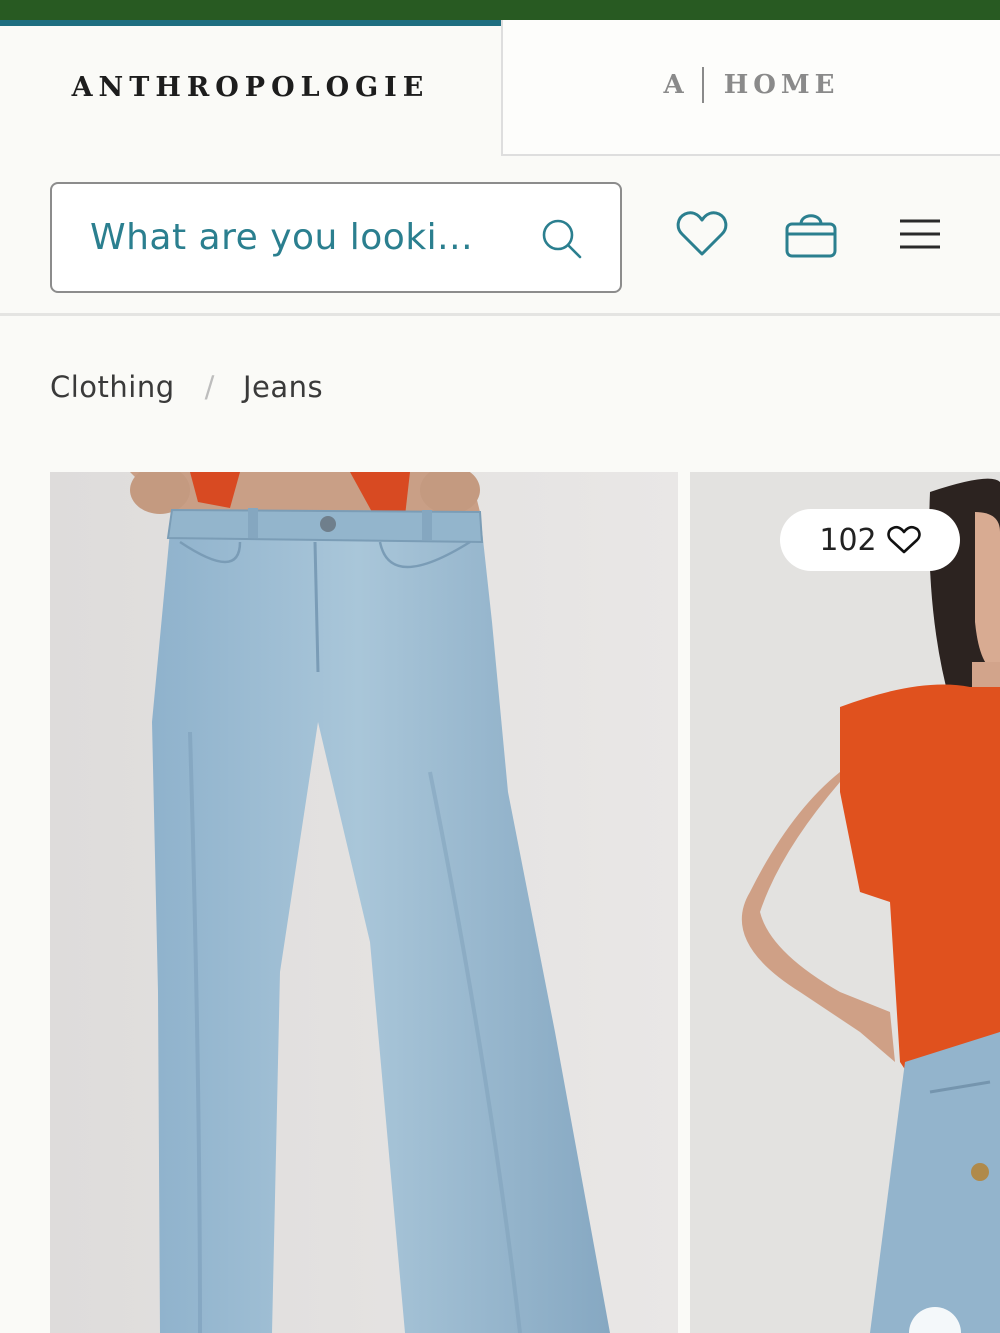 This screenshot has width=1000, height=1333. What do you see at coordinates (500, 10) in the screenshot?
I see `top-brand-strip` at bounding box center [500, 10].